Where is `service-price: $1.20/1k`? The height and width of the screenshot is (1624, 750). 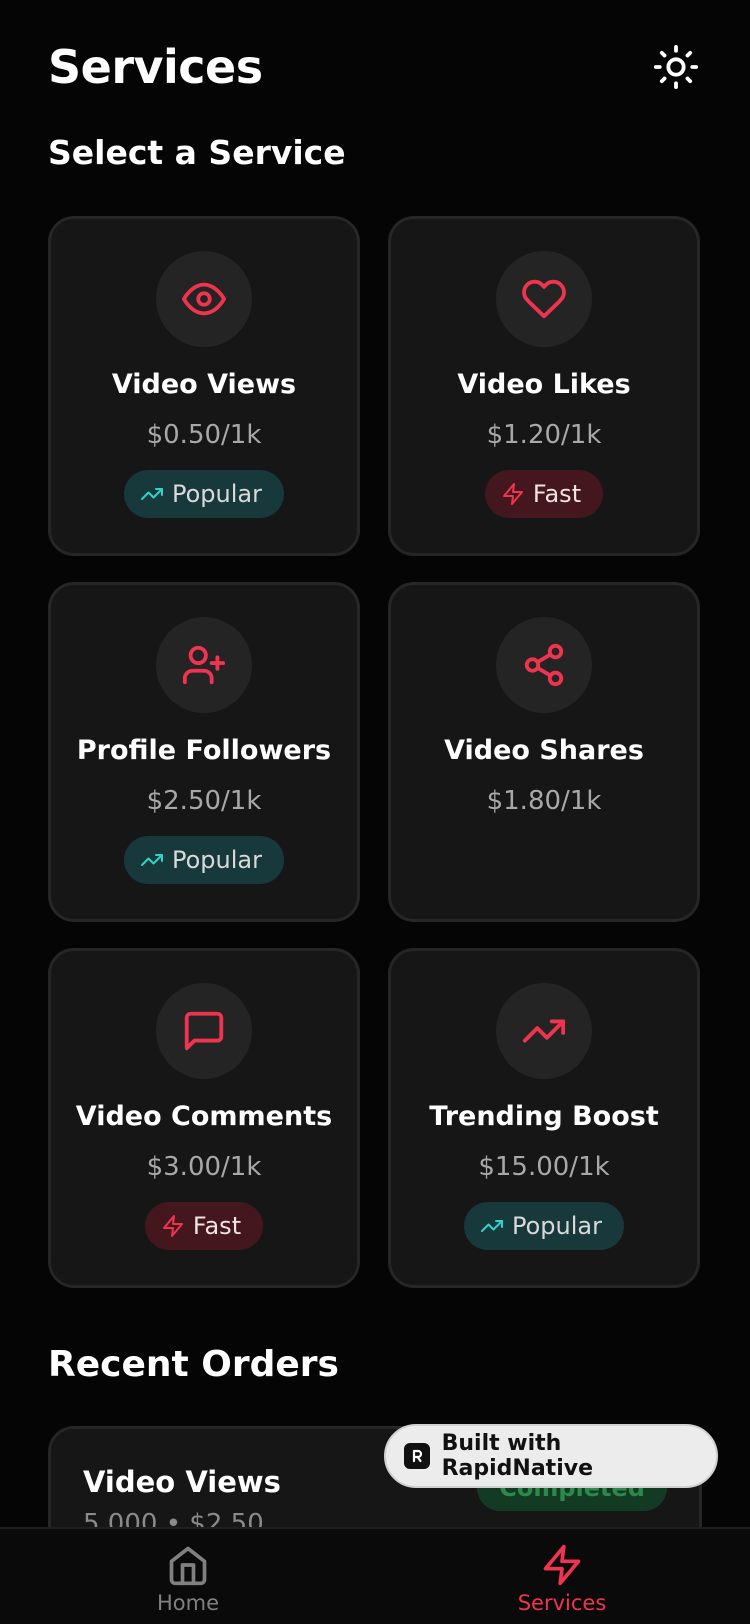
service-price: $1.20/1k is located at coordinates (544, 435).